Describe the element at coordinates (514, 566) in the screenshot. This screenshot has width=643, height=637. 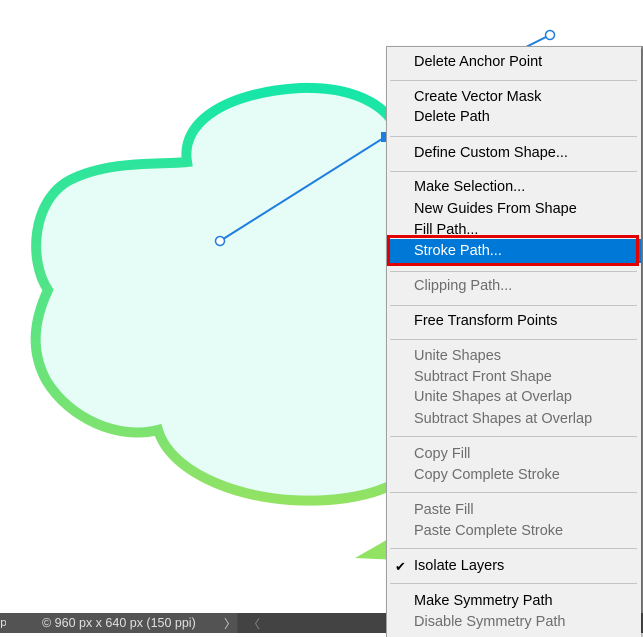
I see `menu-item-isolate-layers: ✔ Isolate Layers` at that location.